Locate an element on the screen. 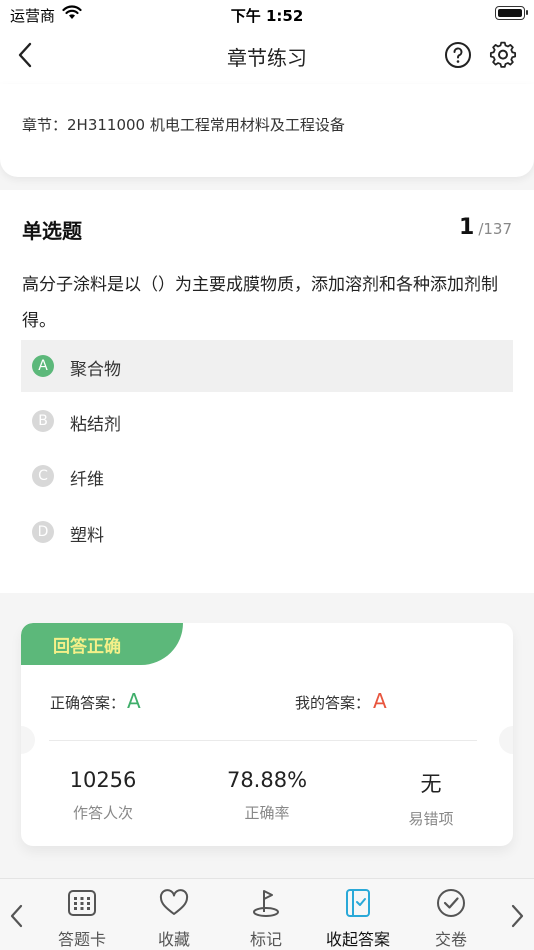 The width and height of the screenshot is (534, 950). tab-label: 收起答案 is located at coordinates (357, 939).